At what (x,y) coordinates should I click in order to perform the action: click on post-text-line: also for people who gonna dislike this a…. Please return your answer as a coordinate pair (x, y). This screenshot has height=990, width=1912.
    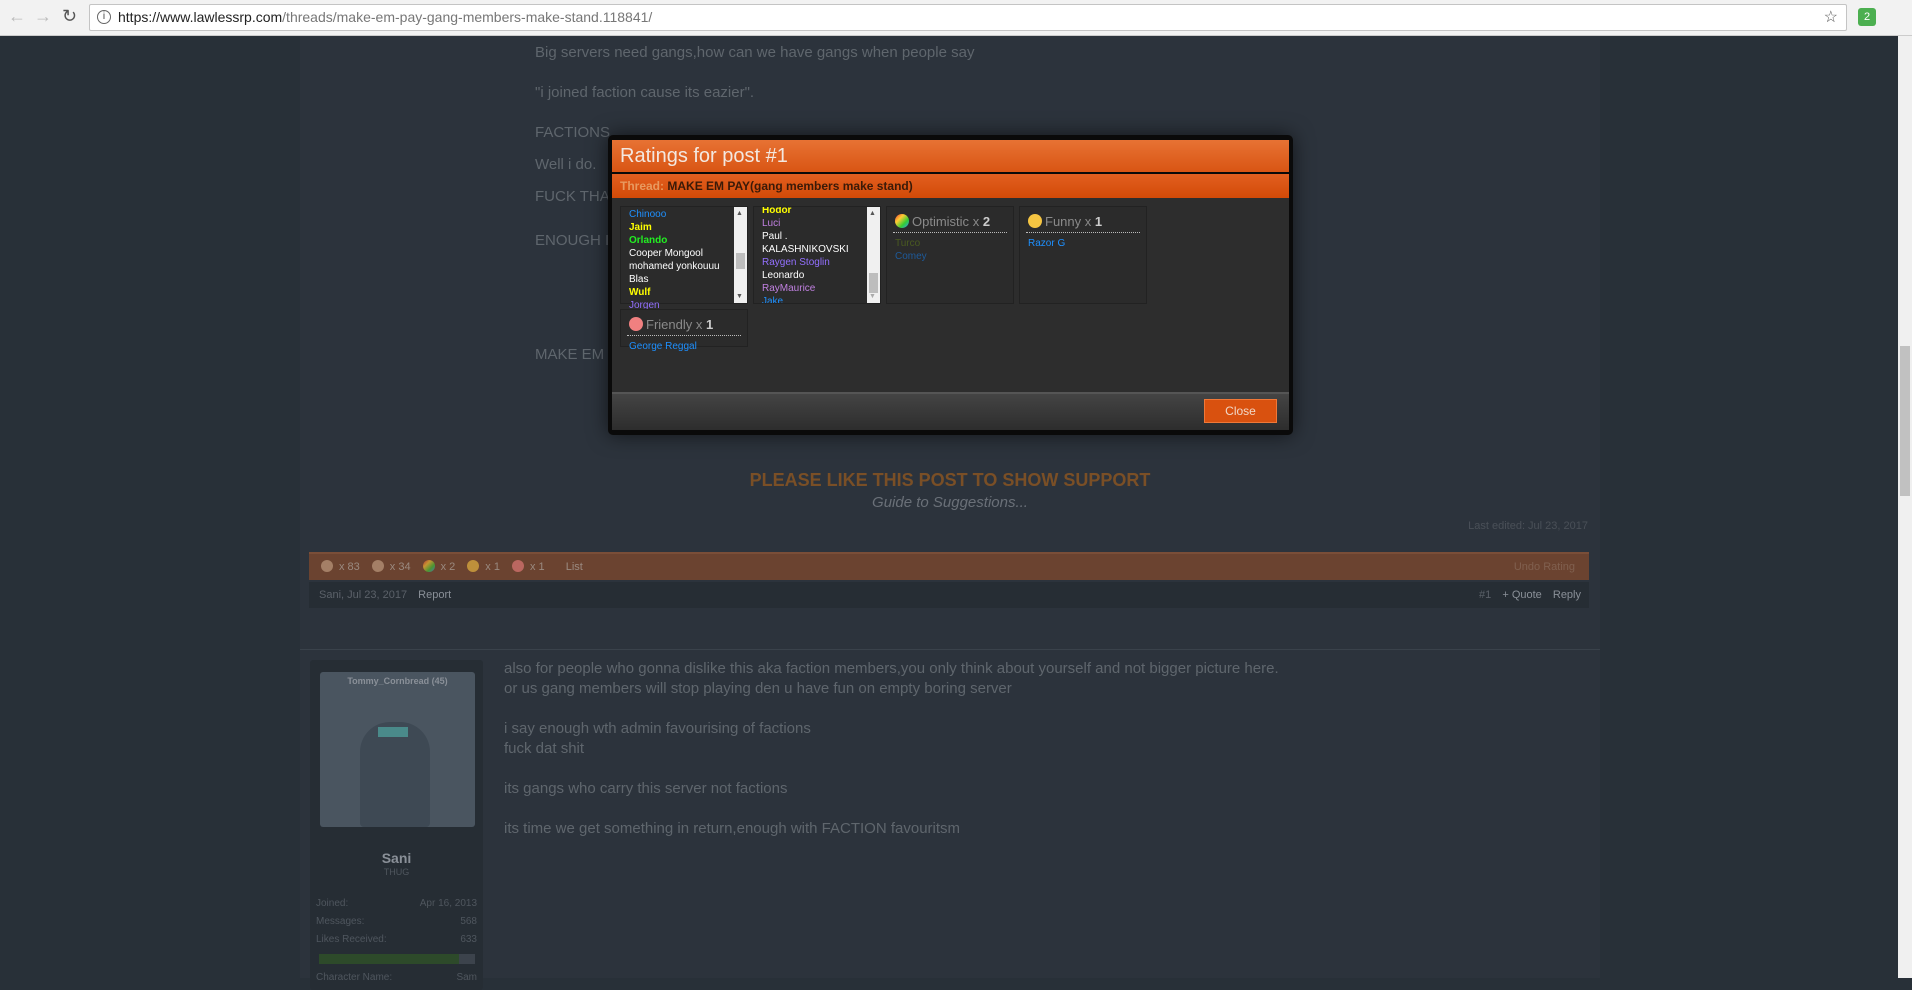
    Looking at the image, I should click on (891, 668).